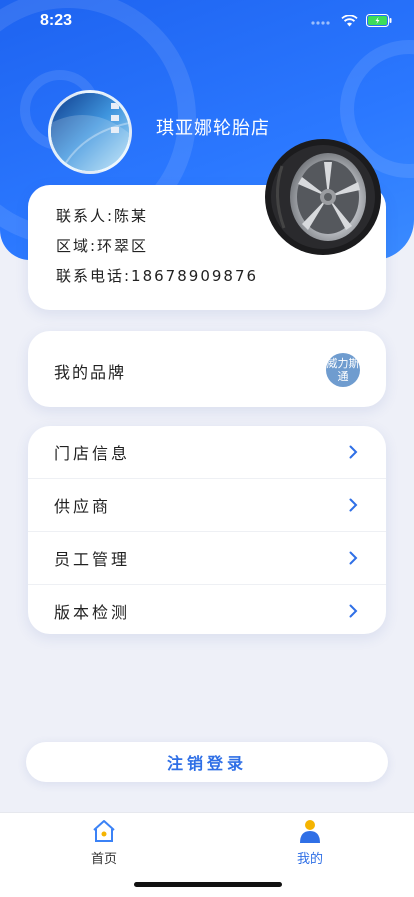  I want to click on tab-mine: 我的, so click(310, 843).